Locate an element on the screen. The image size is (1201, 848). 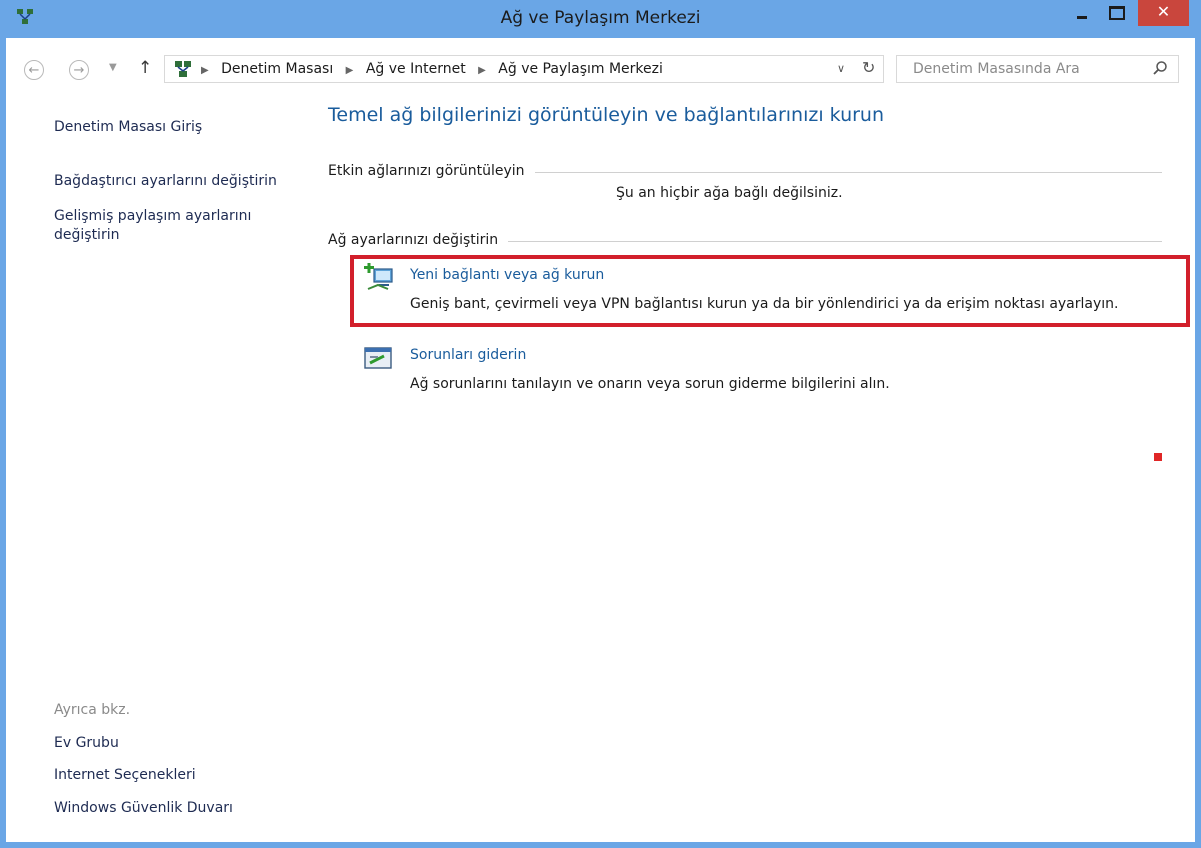
connection-status-text: Şu an hiçbir ağa bağlı değilsiniz. is located at coordinates (729, 193).